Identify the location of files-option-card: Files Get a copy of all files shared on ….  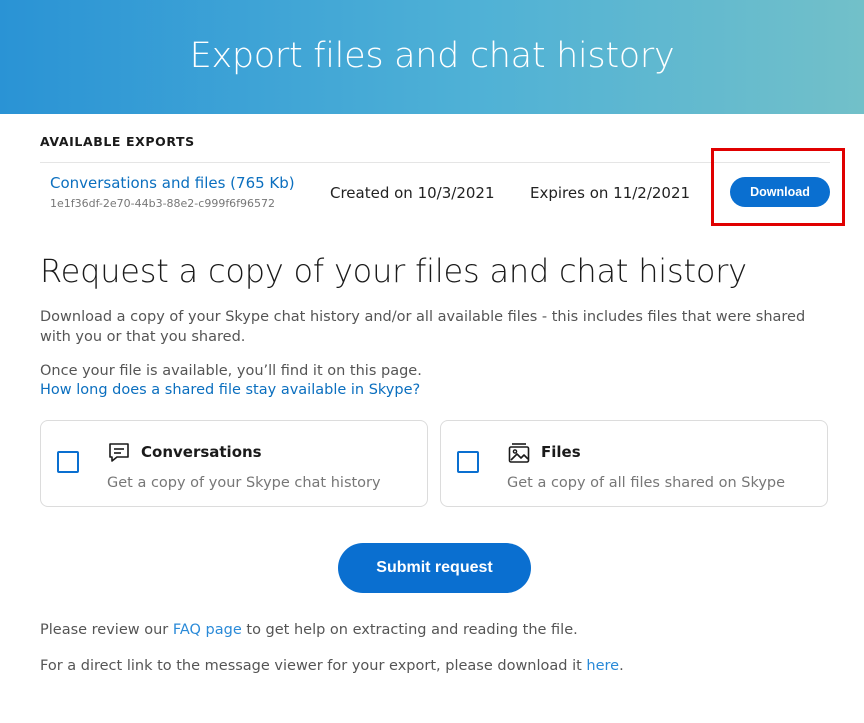
(634, 463).